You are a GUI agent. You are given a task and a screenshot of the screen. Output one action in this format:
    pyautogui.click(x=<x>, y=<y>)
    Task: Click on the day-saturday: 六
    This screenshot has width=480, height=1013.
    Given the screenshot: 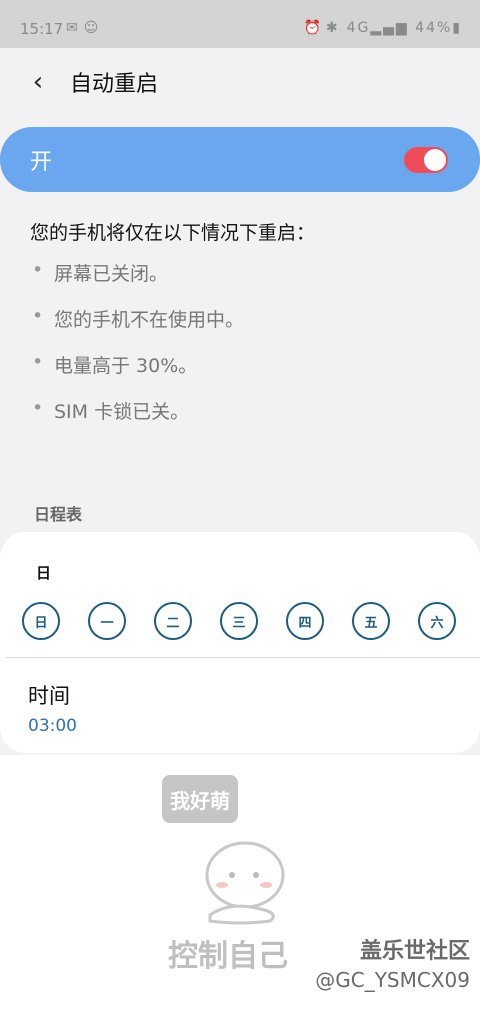 What is the action you would take?
    pyautogui.click(x=437, y=621)
    